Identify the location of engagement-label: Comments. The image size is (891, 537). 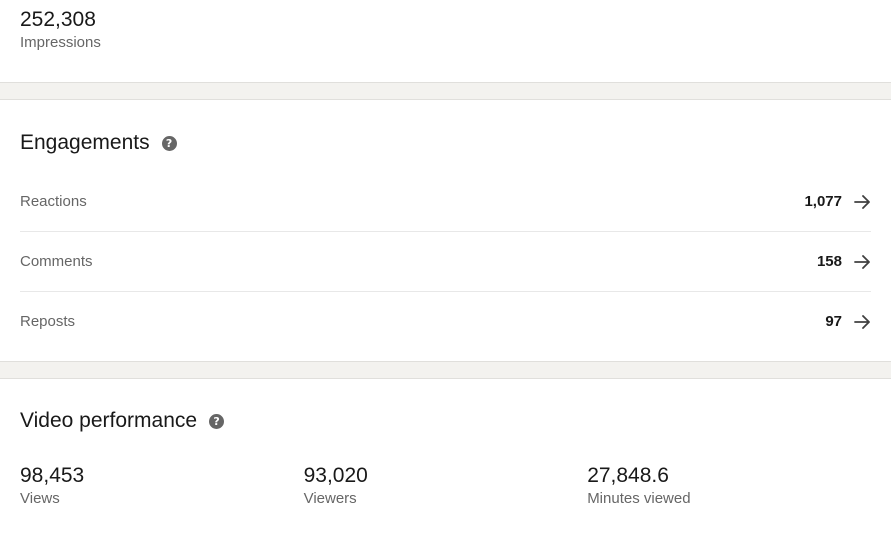
(56, 261).